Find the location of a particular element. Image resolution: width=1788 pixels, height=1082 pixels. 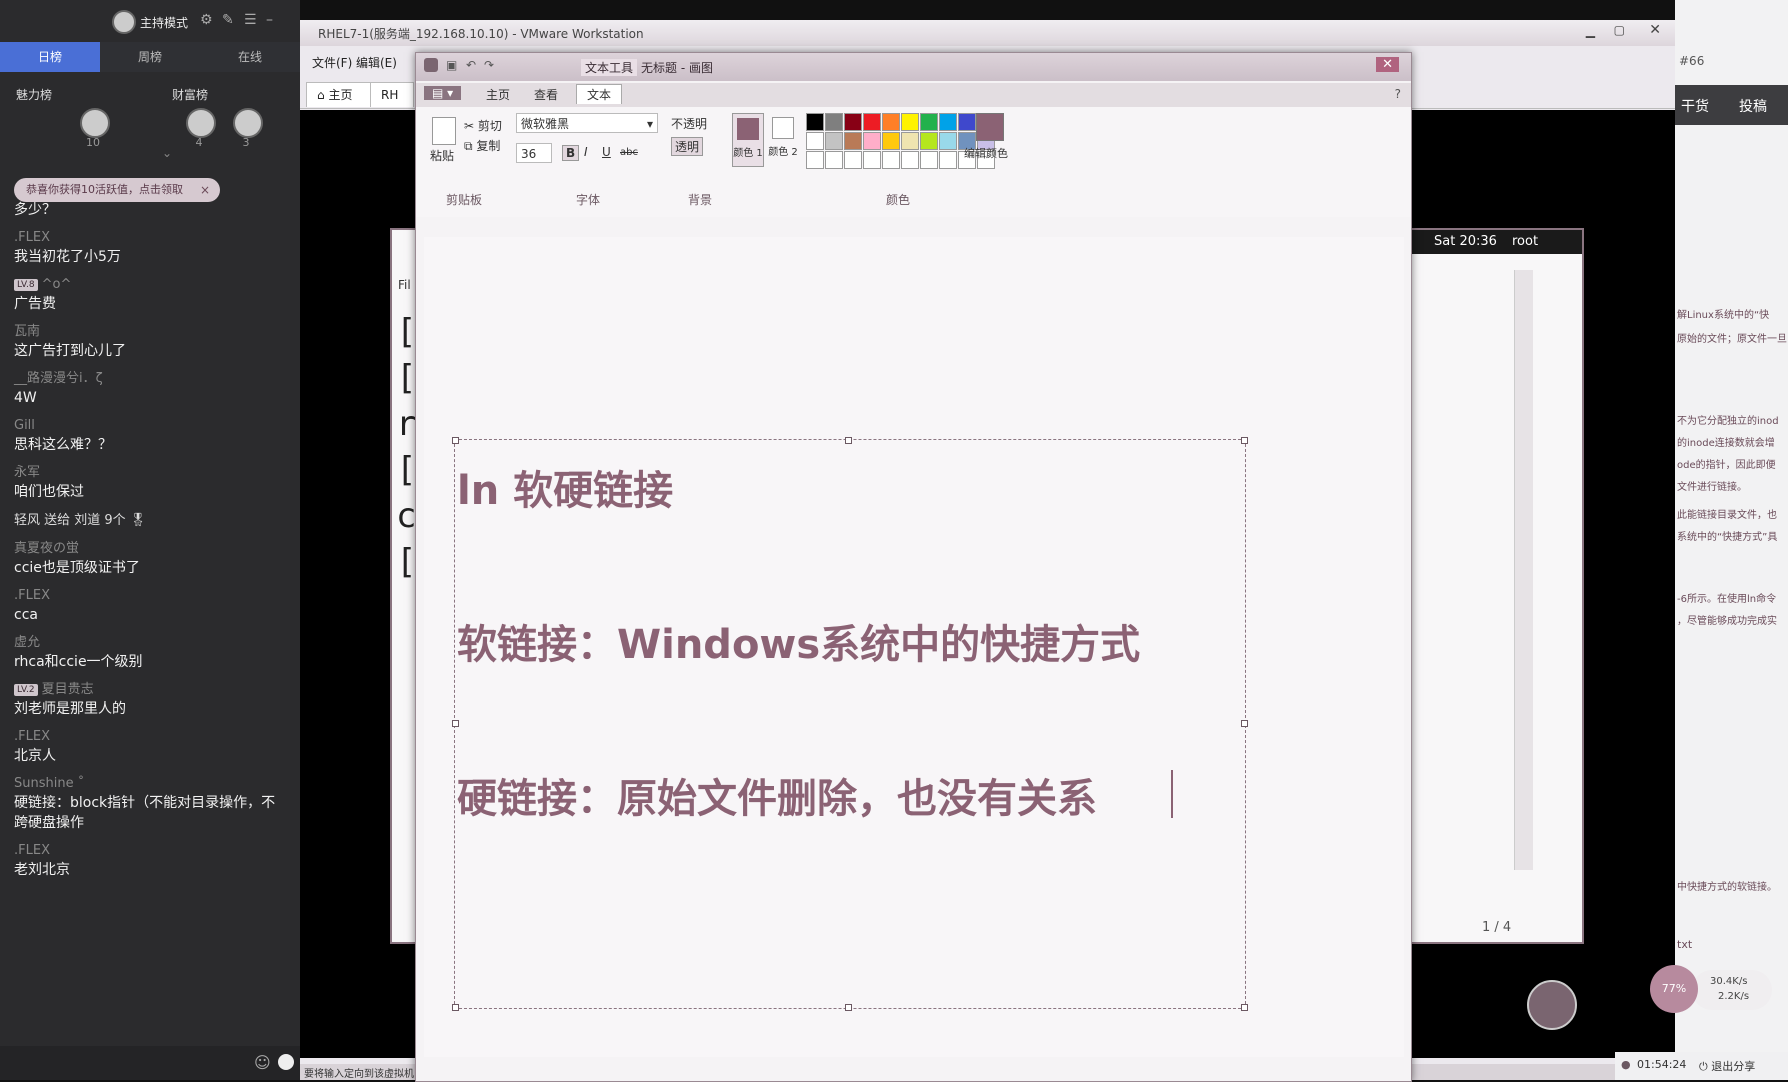

message-user: Sunshine ˚ is located at coordinates (156, 784).